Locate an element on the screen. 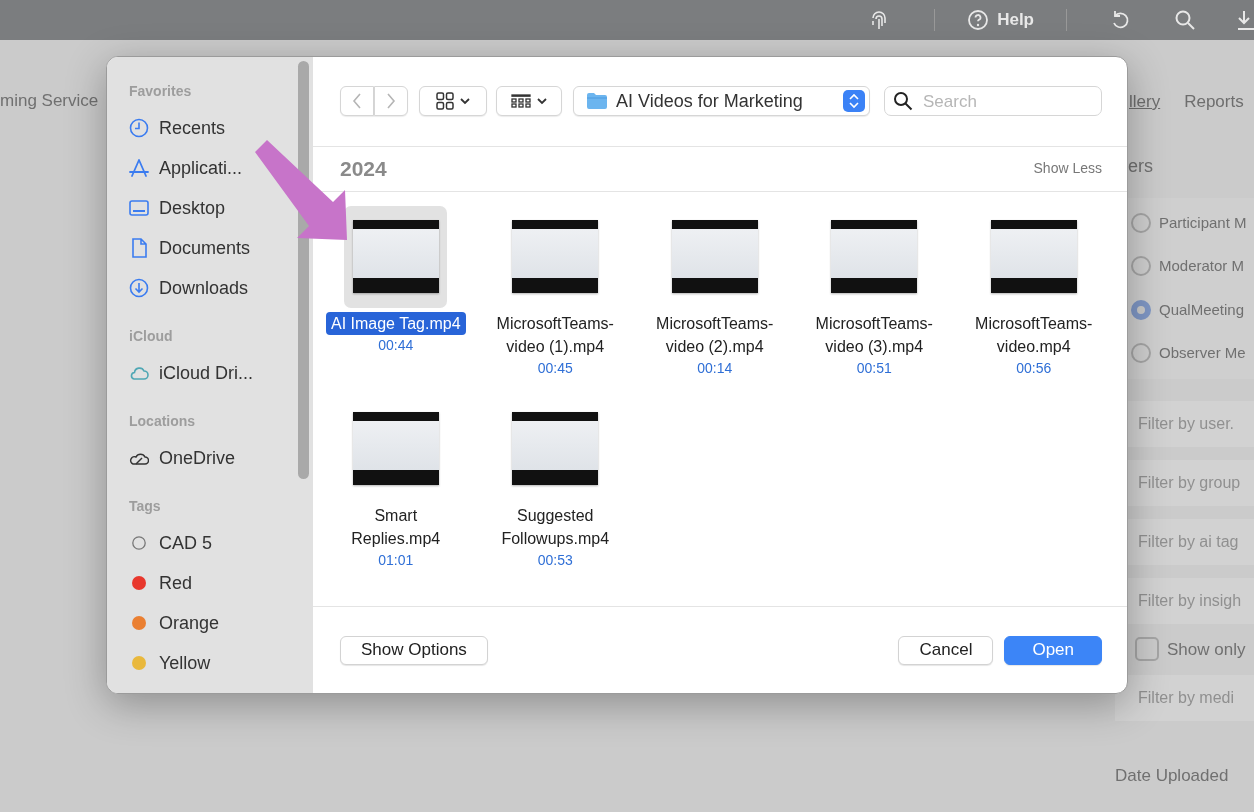 The height and width of the screenshot is (812, 1254). date-uploaded-label: Date Uploaded is located at coordinates (1172, 776).